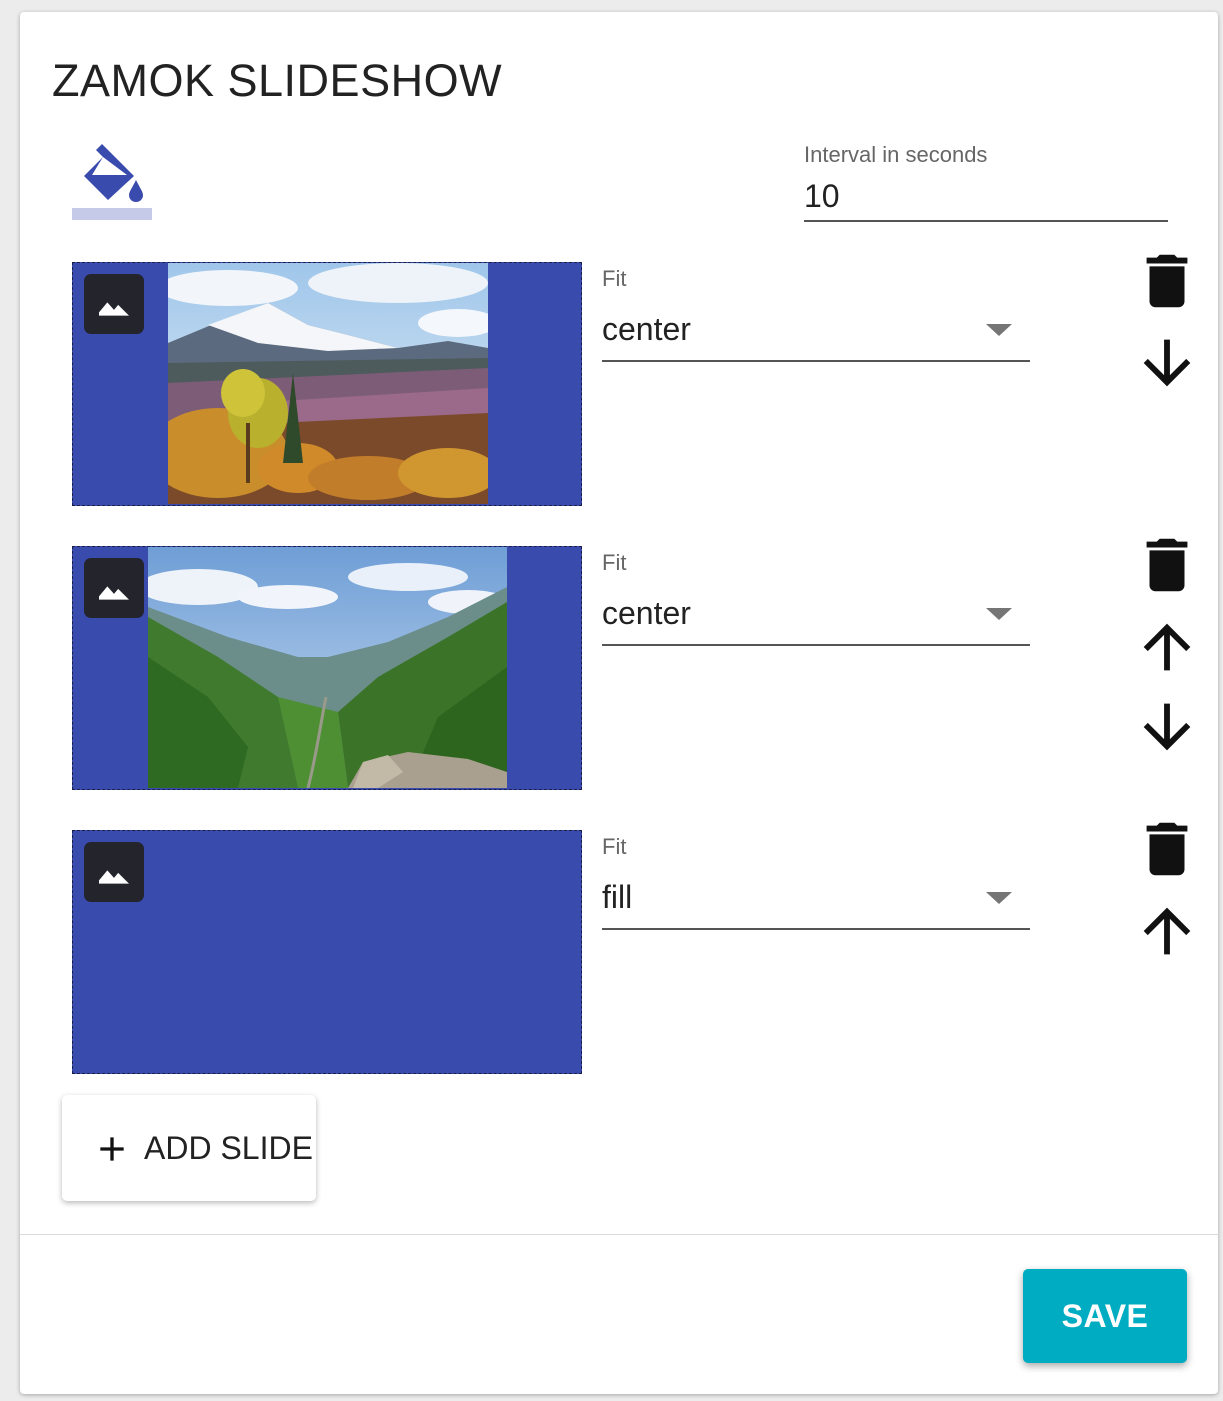 This screenshot has height=1401, width=1223. What do you see at coordinates (896, 154) in the screenshot?
I see `interval-label: Interval in seconds` at bounding box center [896, 154].